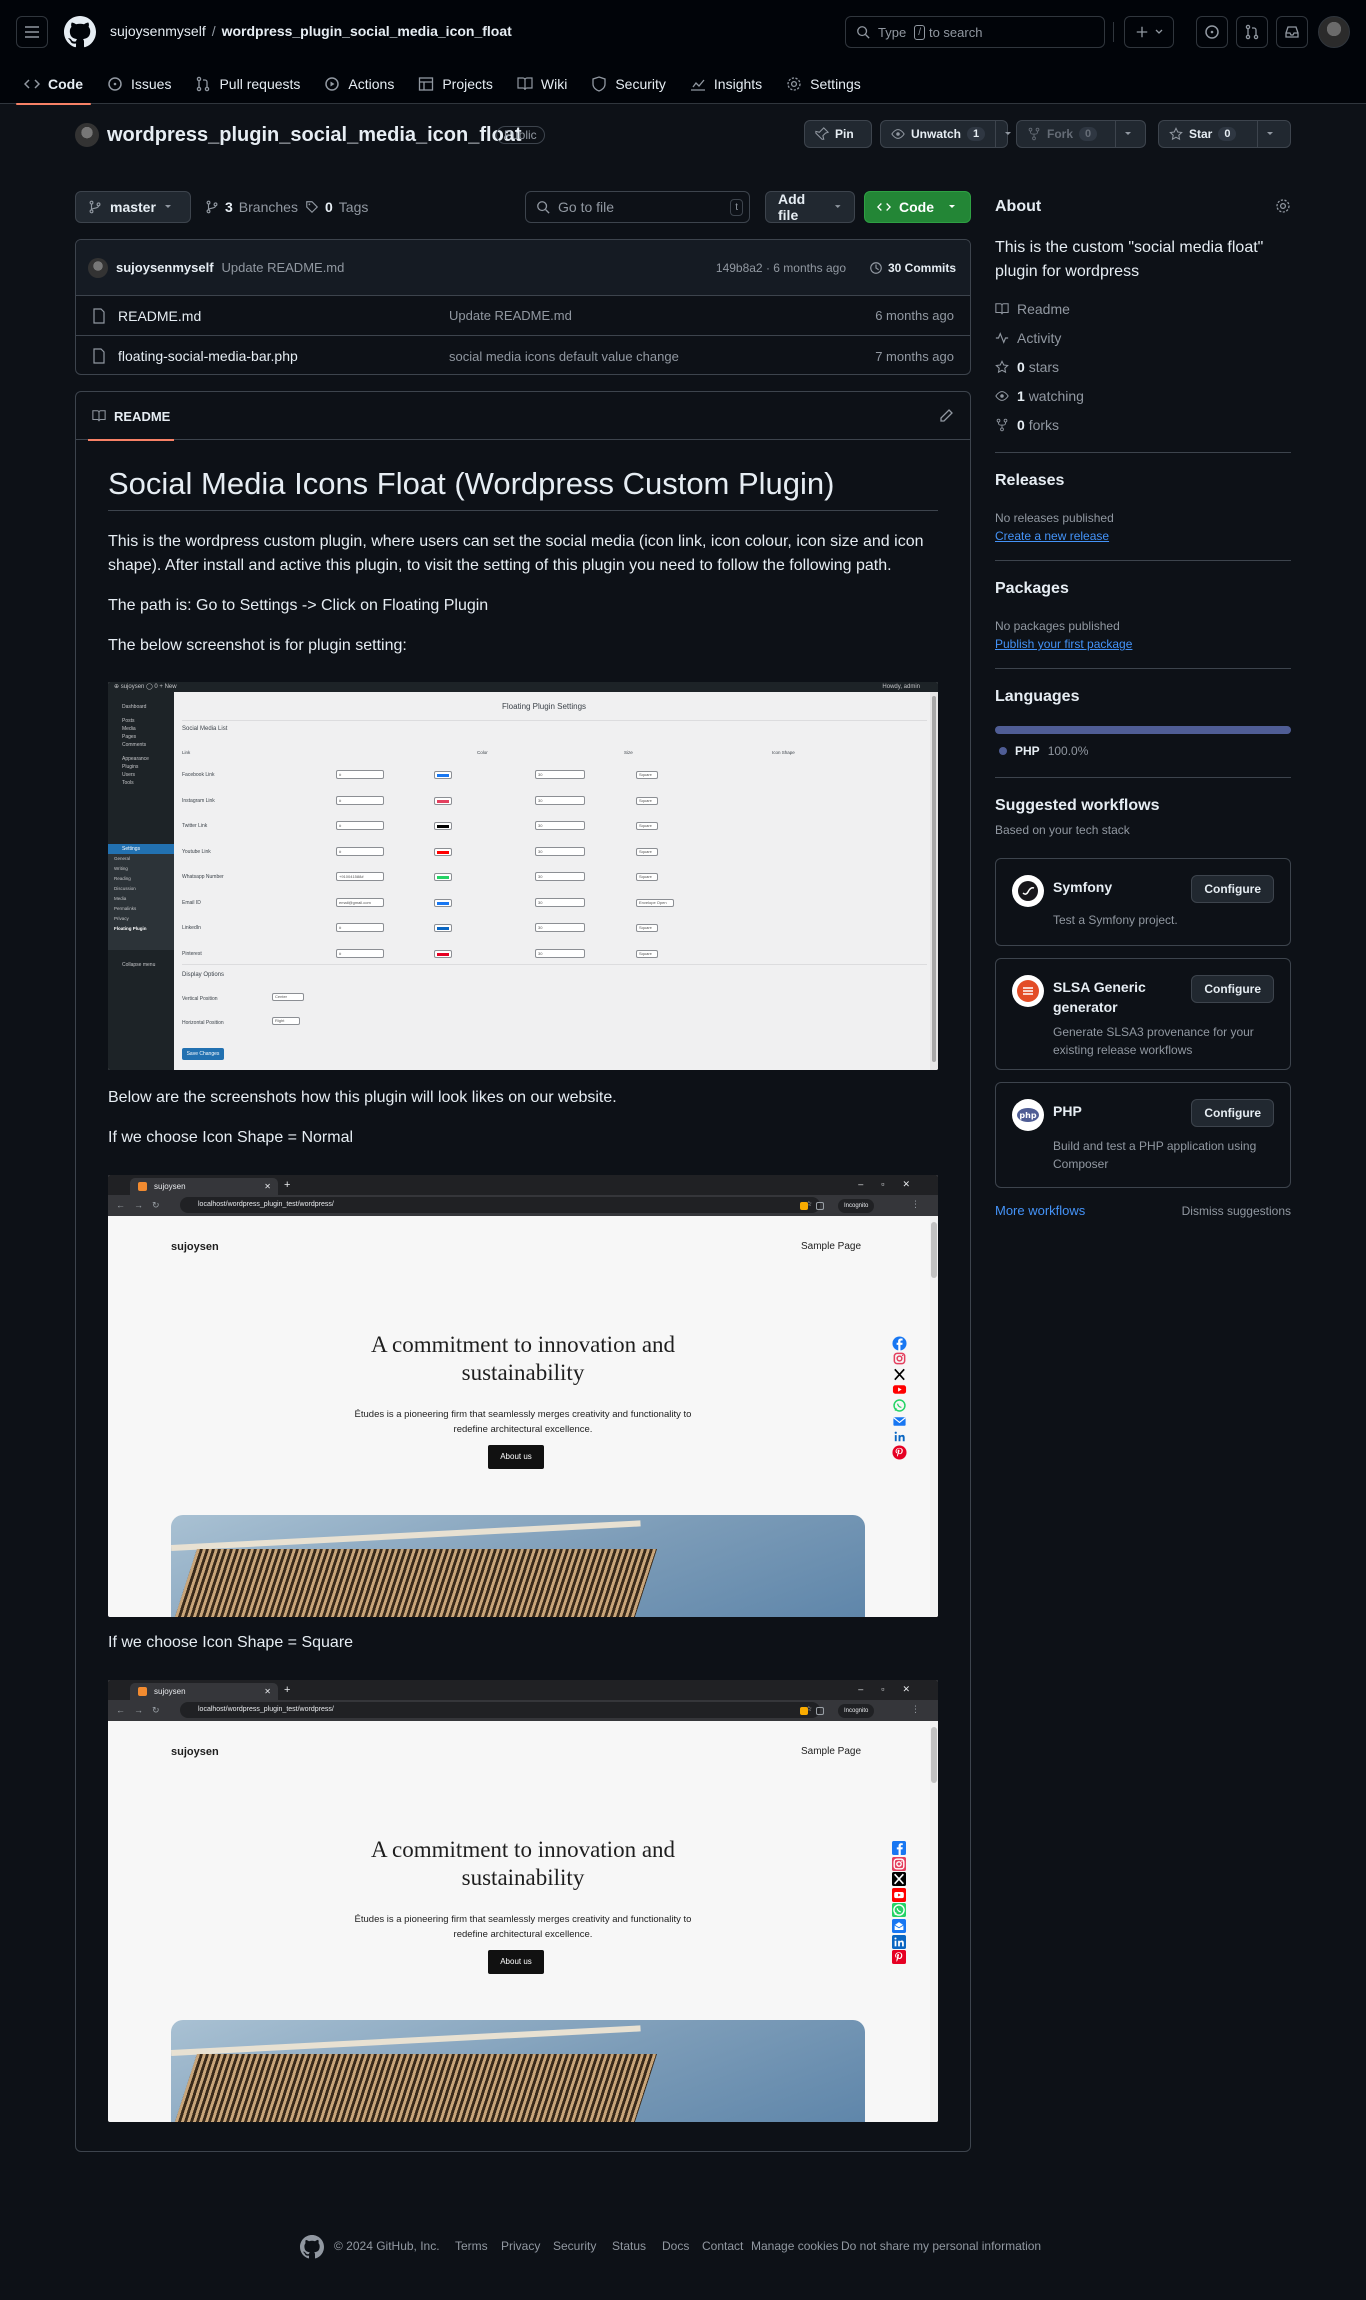 This screenshot has width=1366, height=2300. I want to click on footer-link-terms: Terms, so click(471, 2246).